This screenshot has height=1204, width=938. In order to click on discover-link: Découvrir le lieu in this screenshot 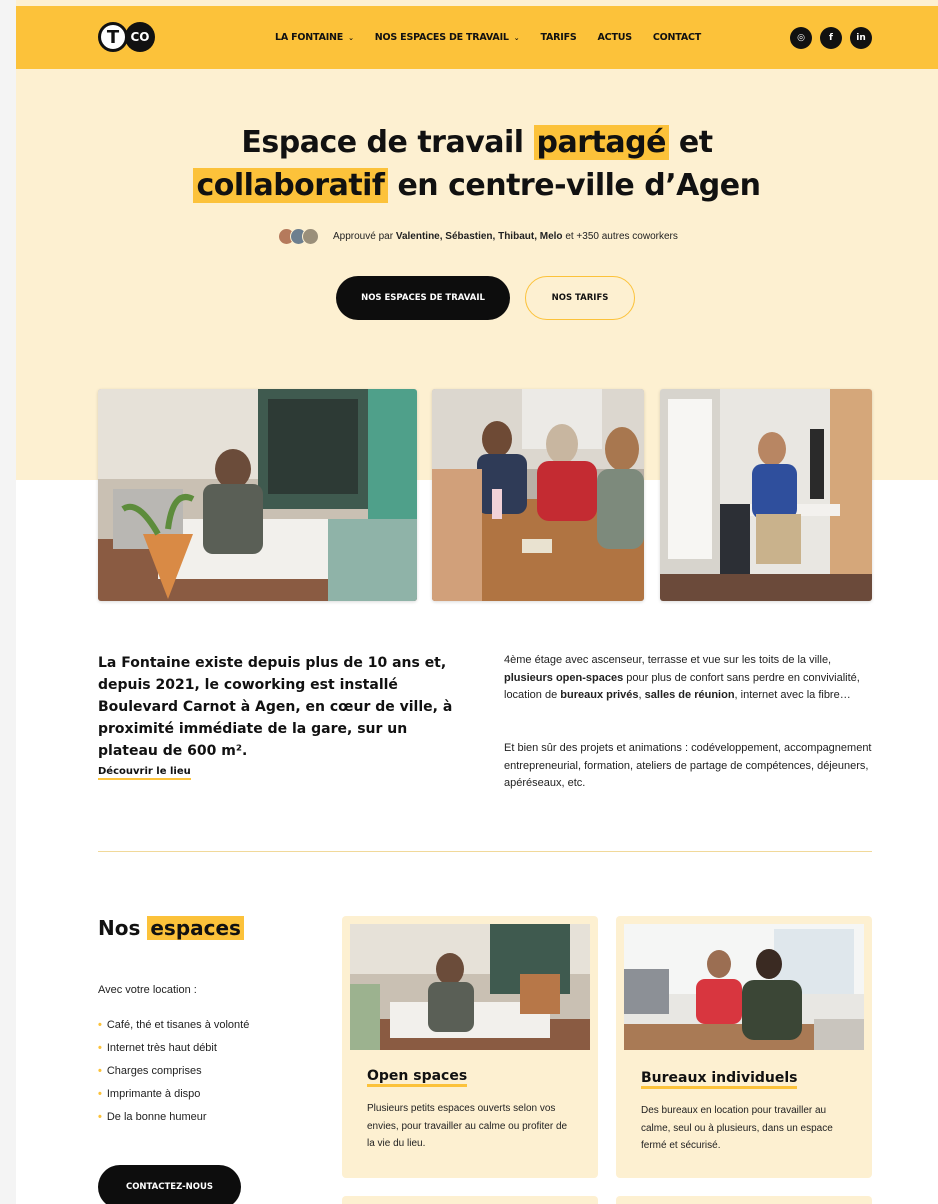, I will do `click(144, 773)`.